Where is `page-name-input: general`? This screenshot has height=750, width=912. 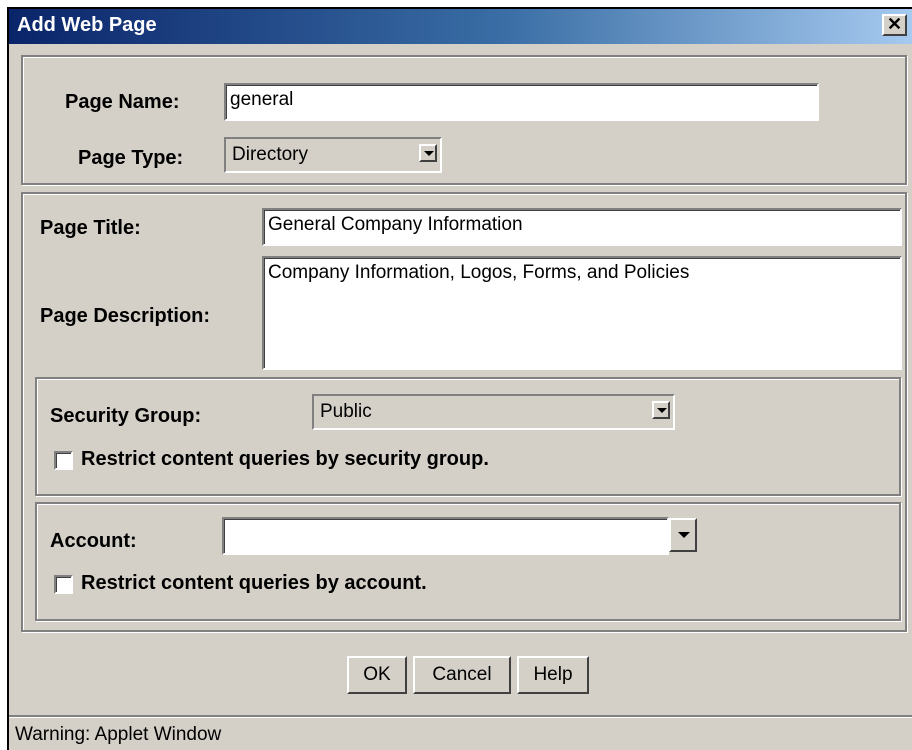
page-name-input: general is located at coordinates (521, 102).